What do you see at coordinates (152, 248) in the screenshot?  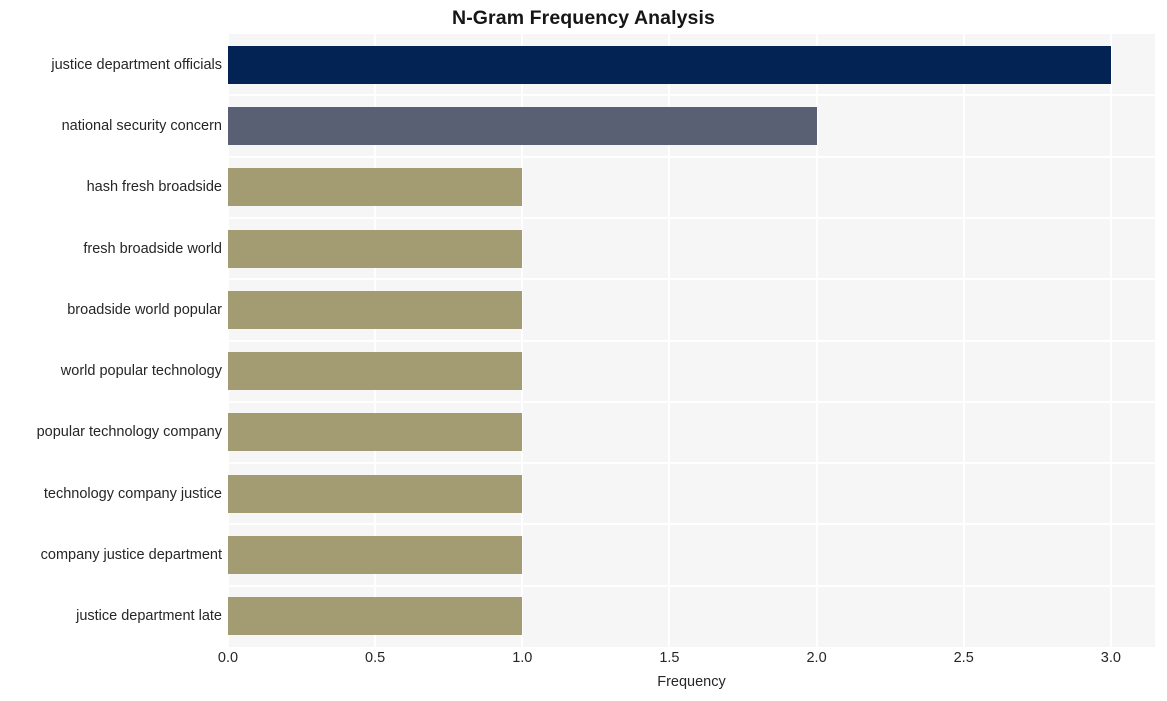 I see `y-axis-tick-label: fresh broadside world` at bounding box center [152, 248].